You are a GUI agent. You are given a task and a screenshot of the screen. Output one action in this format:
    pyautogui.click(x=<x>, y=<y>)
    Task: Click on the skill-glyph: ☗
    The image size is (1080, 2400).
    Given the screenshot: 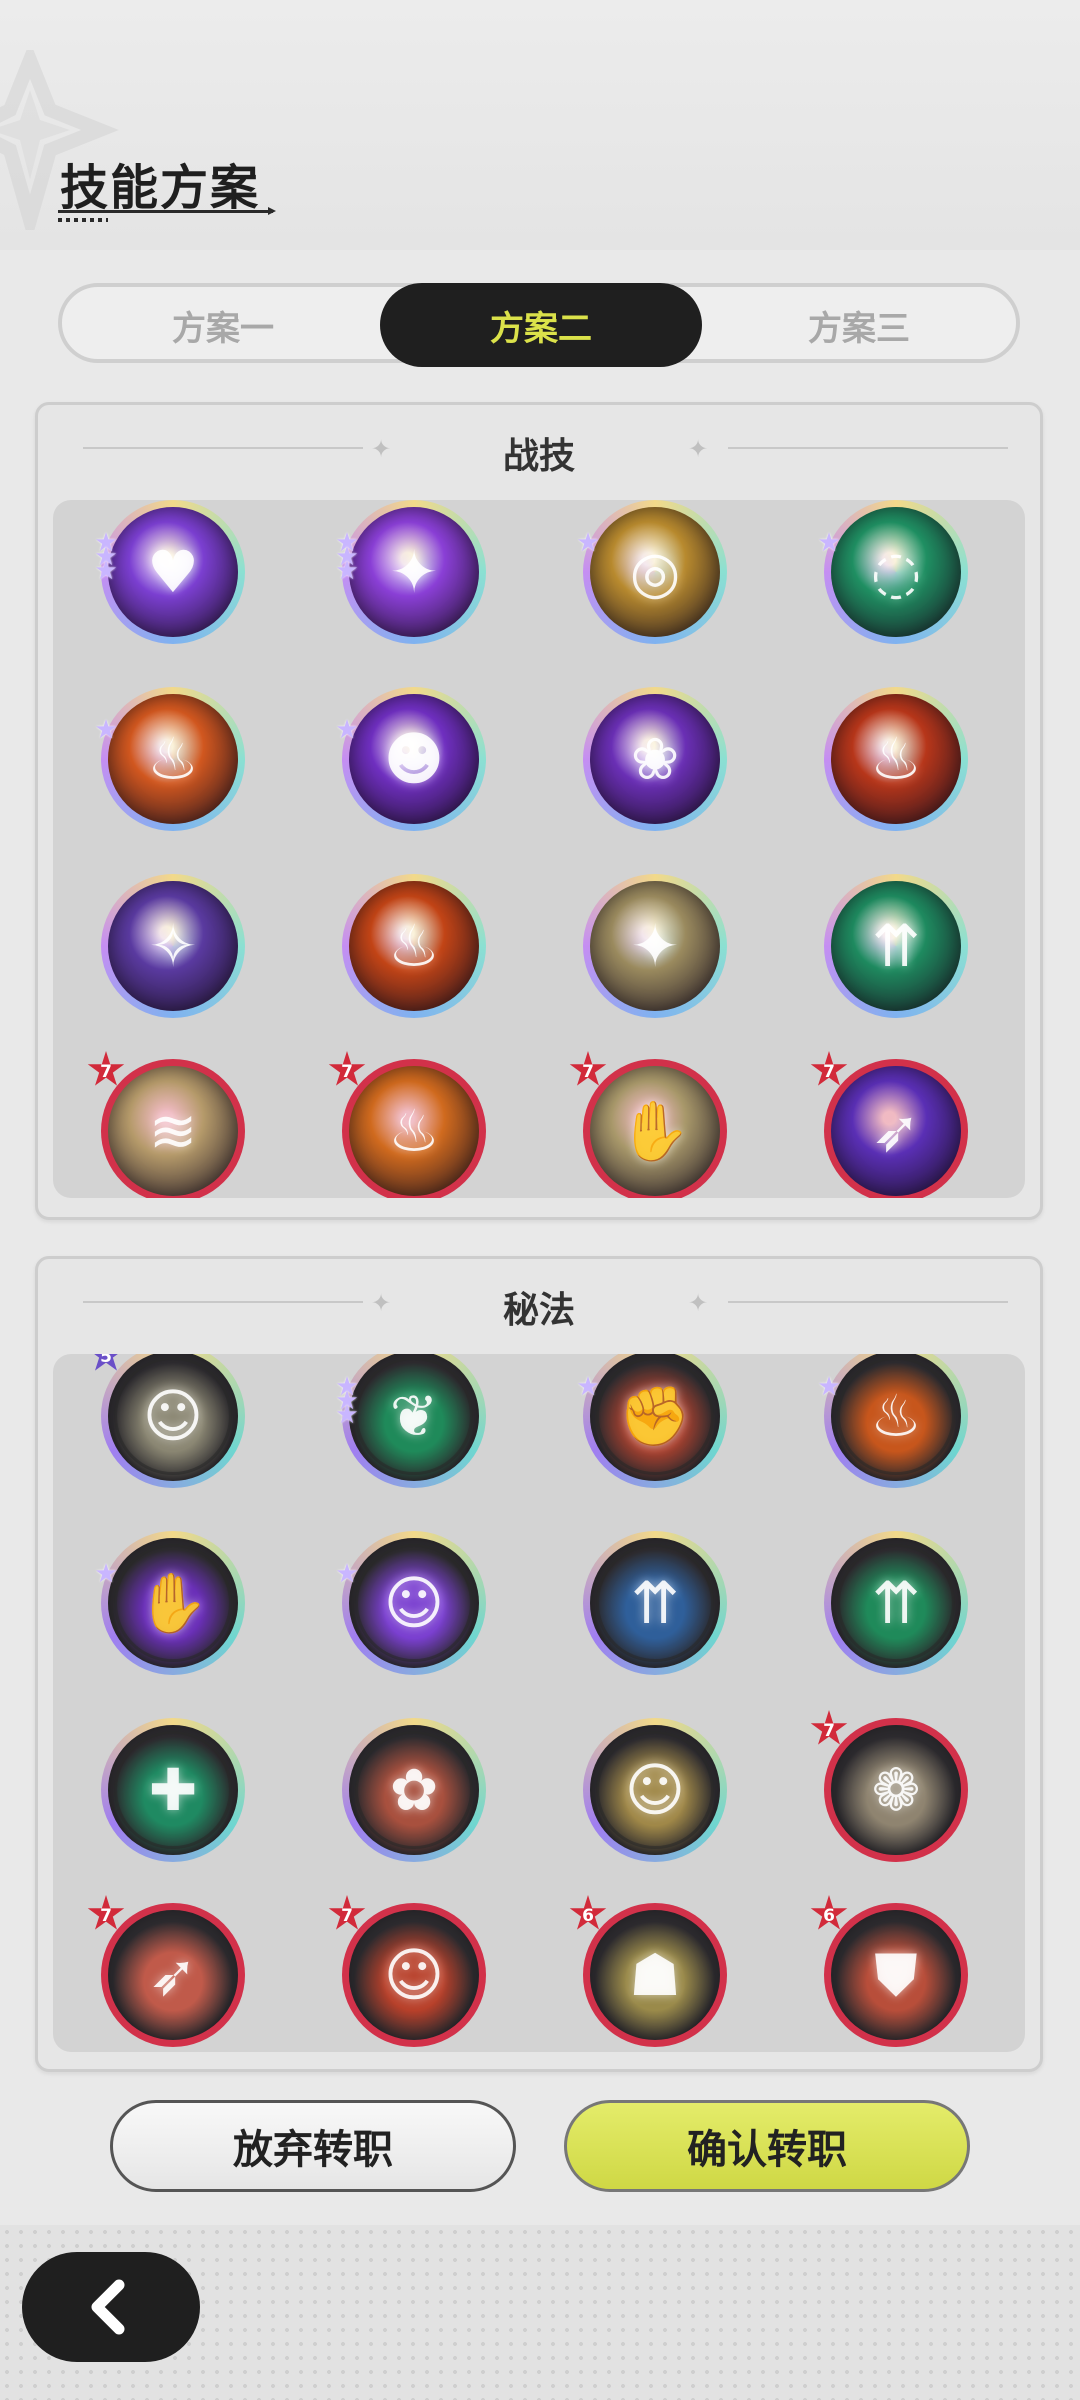 What is the action you would take?
    pyautogui.click(x=655, y=1975)
    